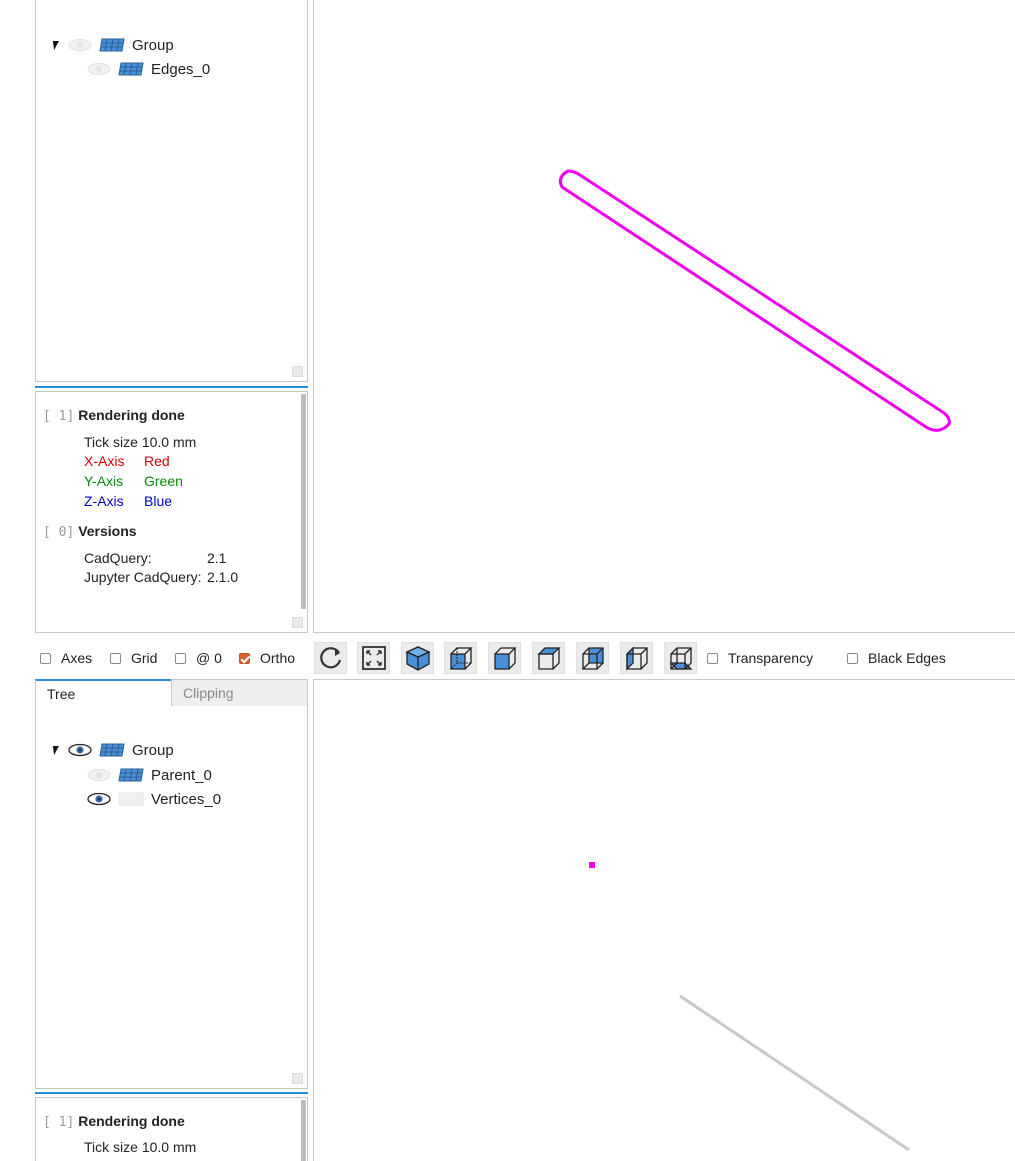  Describe the element at coordinates (144, 658) in the screenshot. I see `grid-label: Grid` at that location.